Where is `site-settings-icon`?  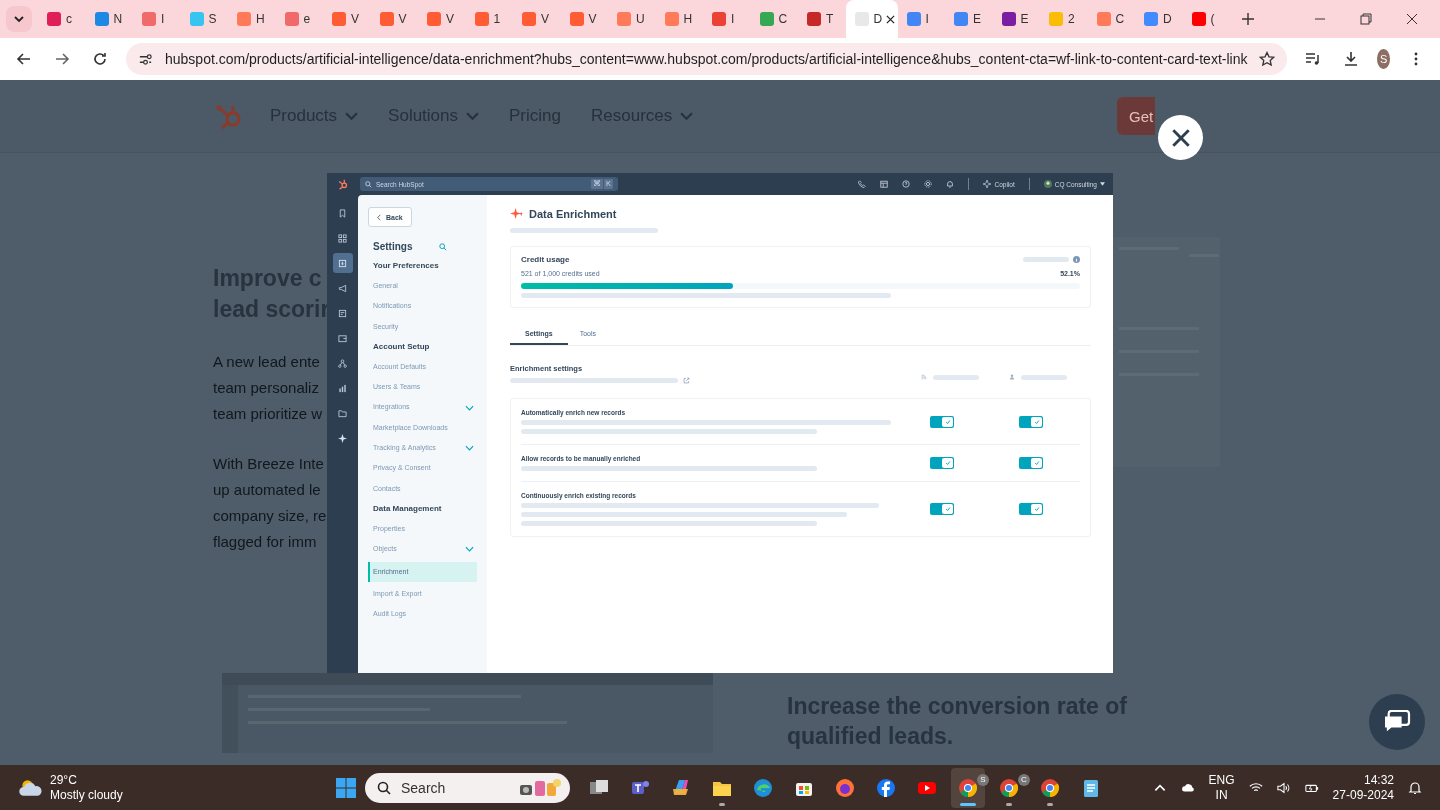
site-settings-icon is located at coordinates (145, 59).